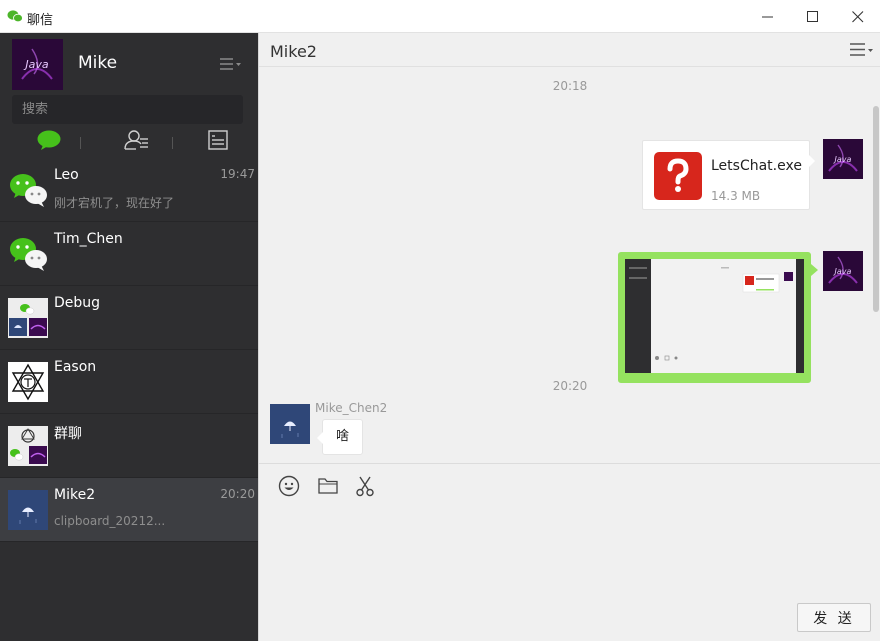 The width and height of the screenshot is (880, 641). I want to click on file-size: 14.3 MB, so click(736, 196).